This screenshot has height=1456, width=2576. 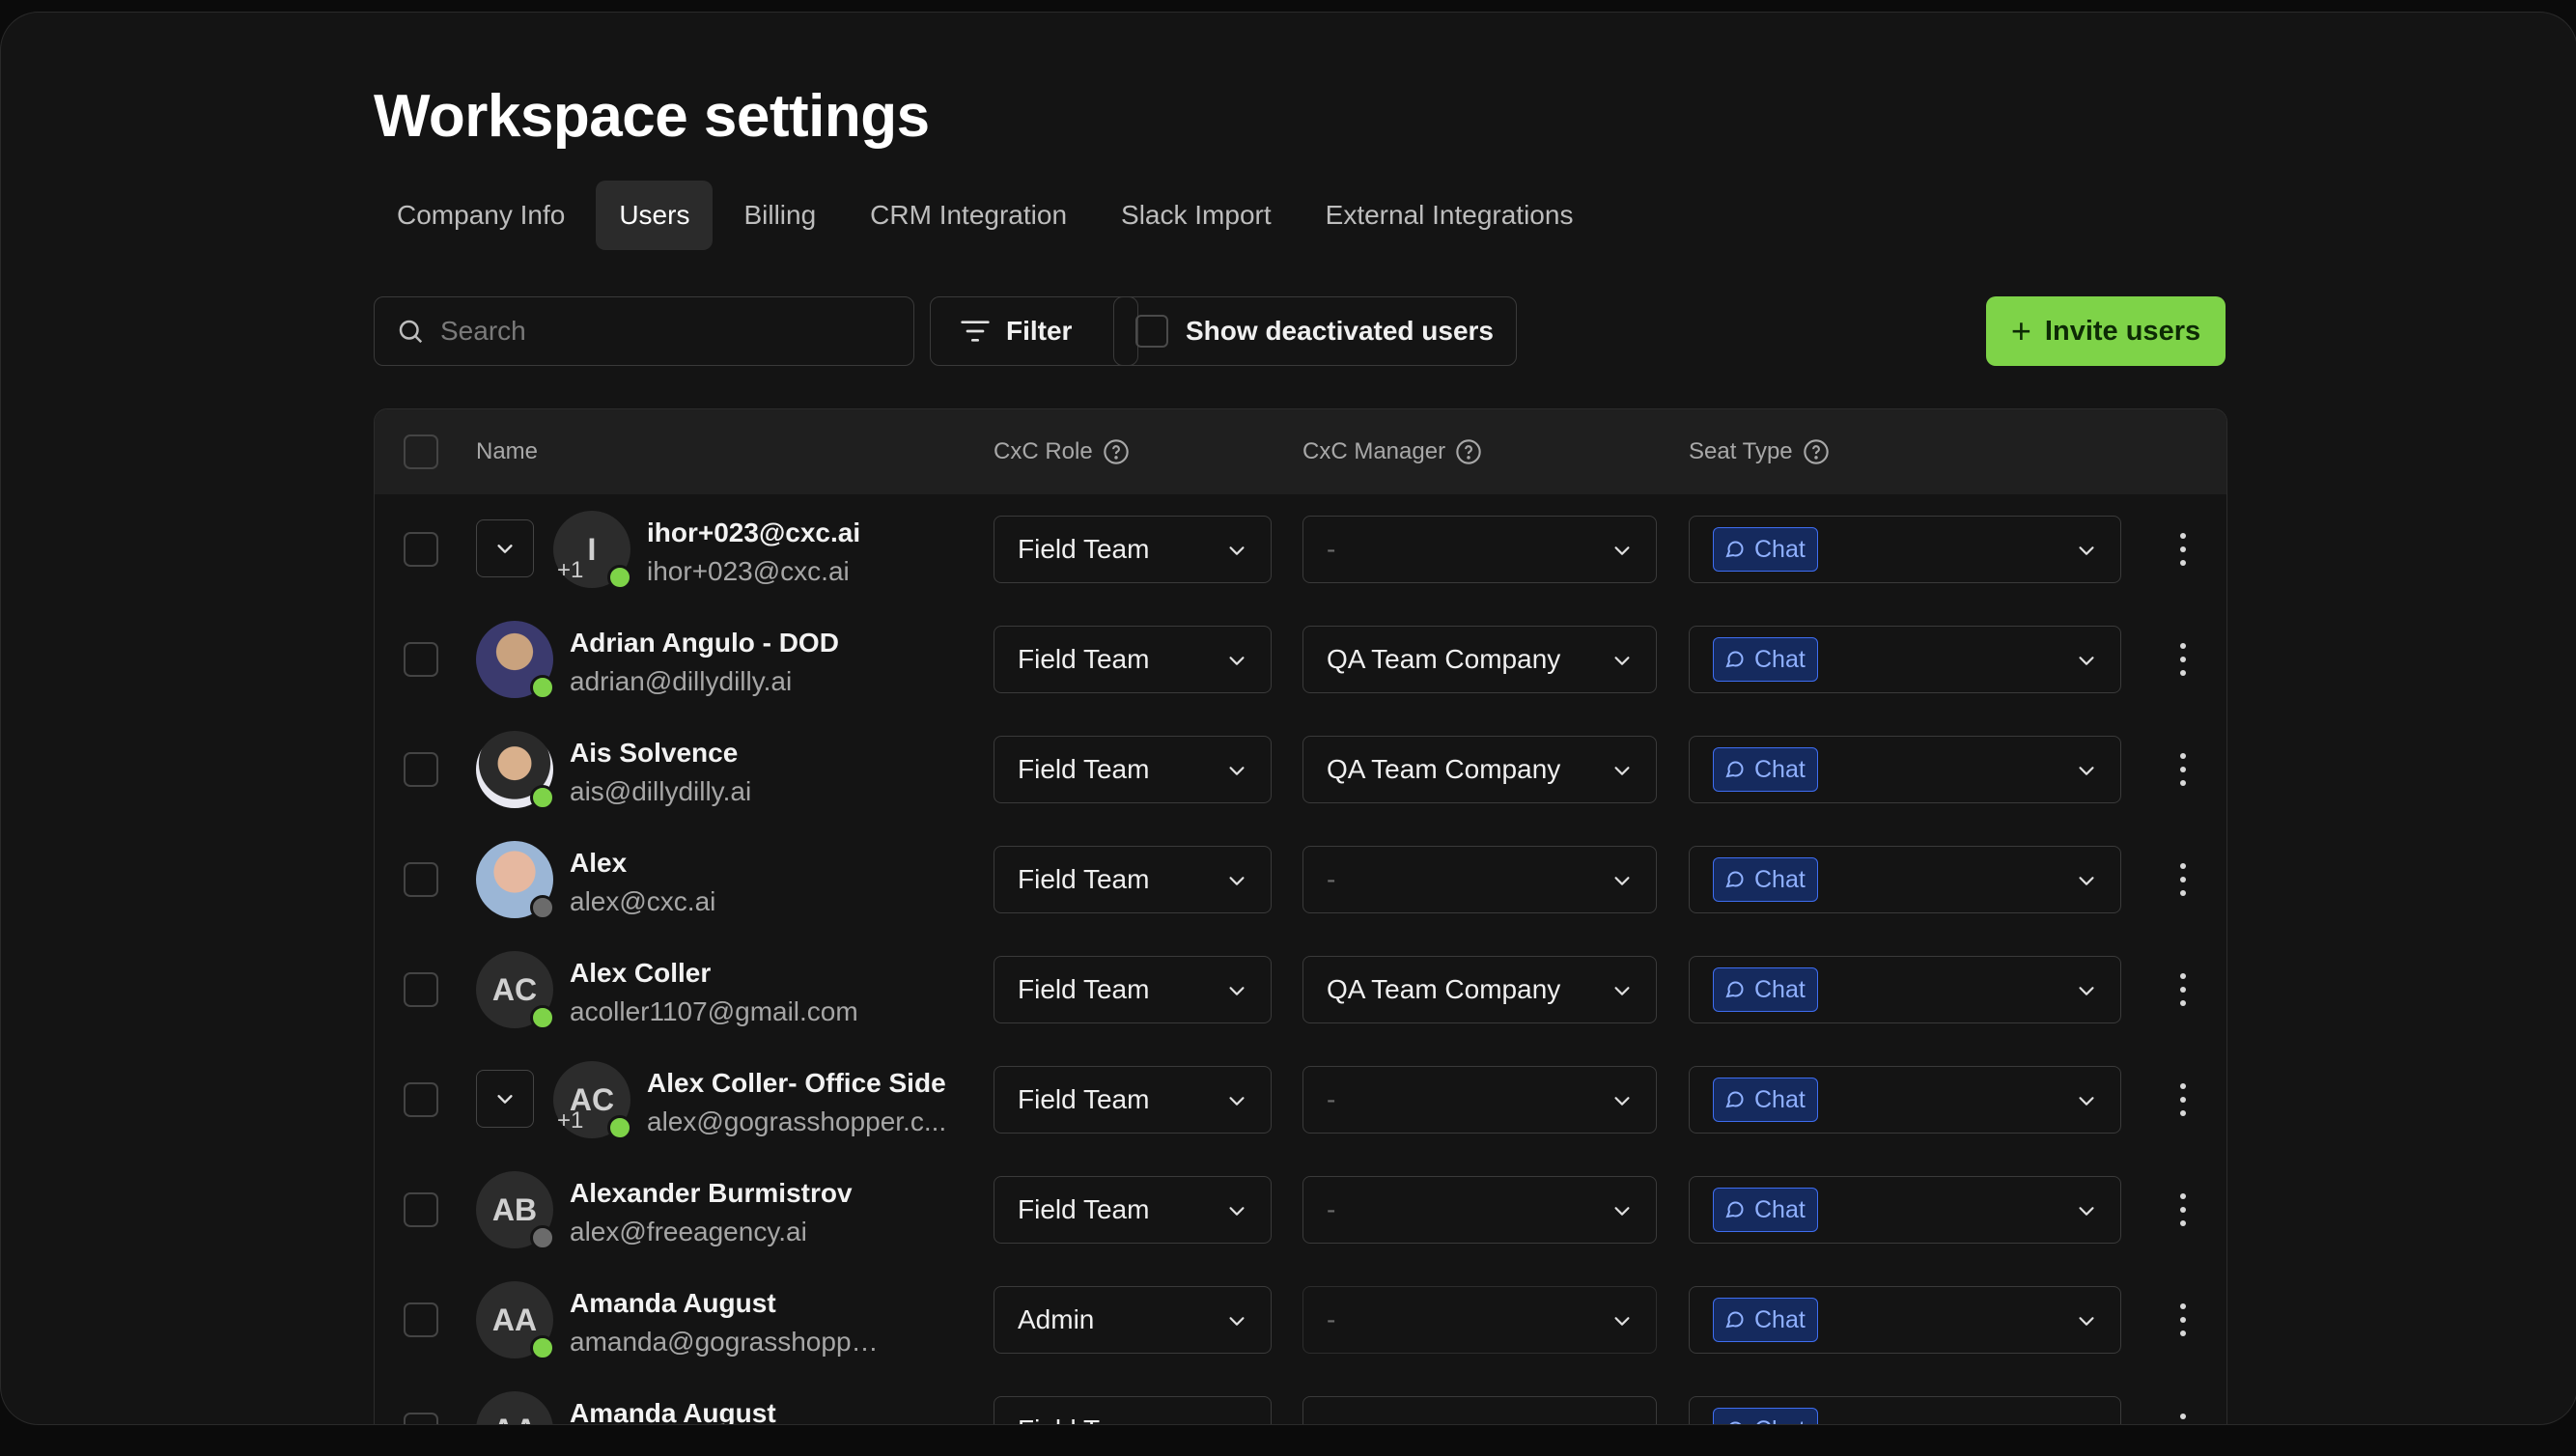 What do you see at coordinates (1315, 331) in the screenshot?
I see `show-deactivated-toggle: Show deactivated users` at bounding box center [1315, 331].